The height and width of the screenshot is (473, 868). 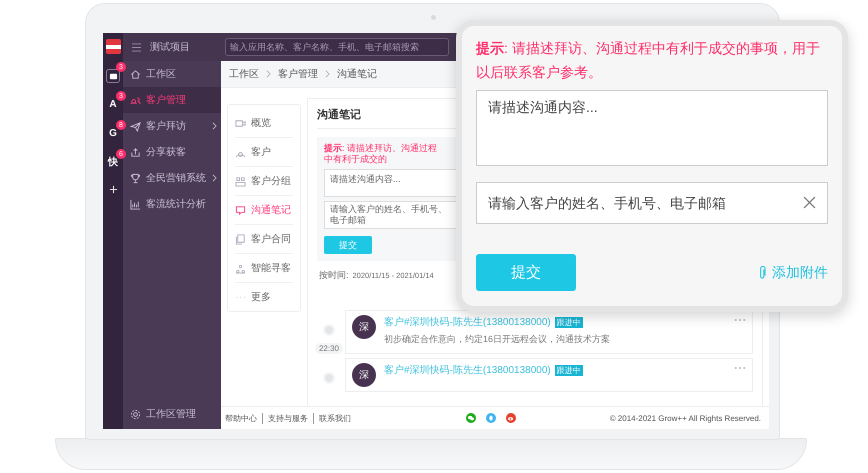 What do you see at coordinates (135, 204) in the screenshot?
I see `bar-chart-icon` at bounding box center [135, 204].